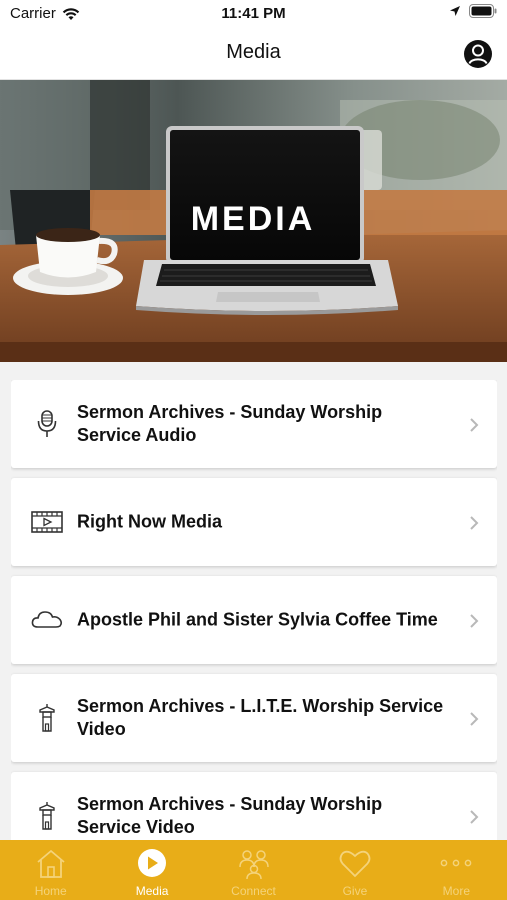 This screenshot has height=900, width=507. I want to click on tab-give: Give, so click(354, 870).